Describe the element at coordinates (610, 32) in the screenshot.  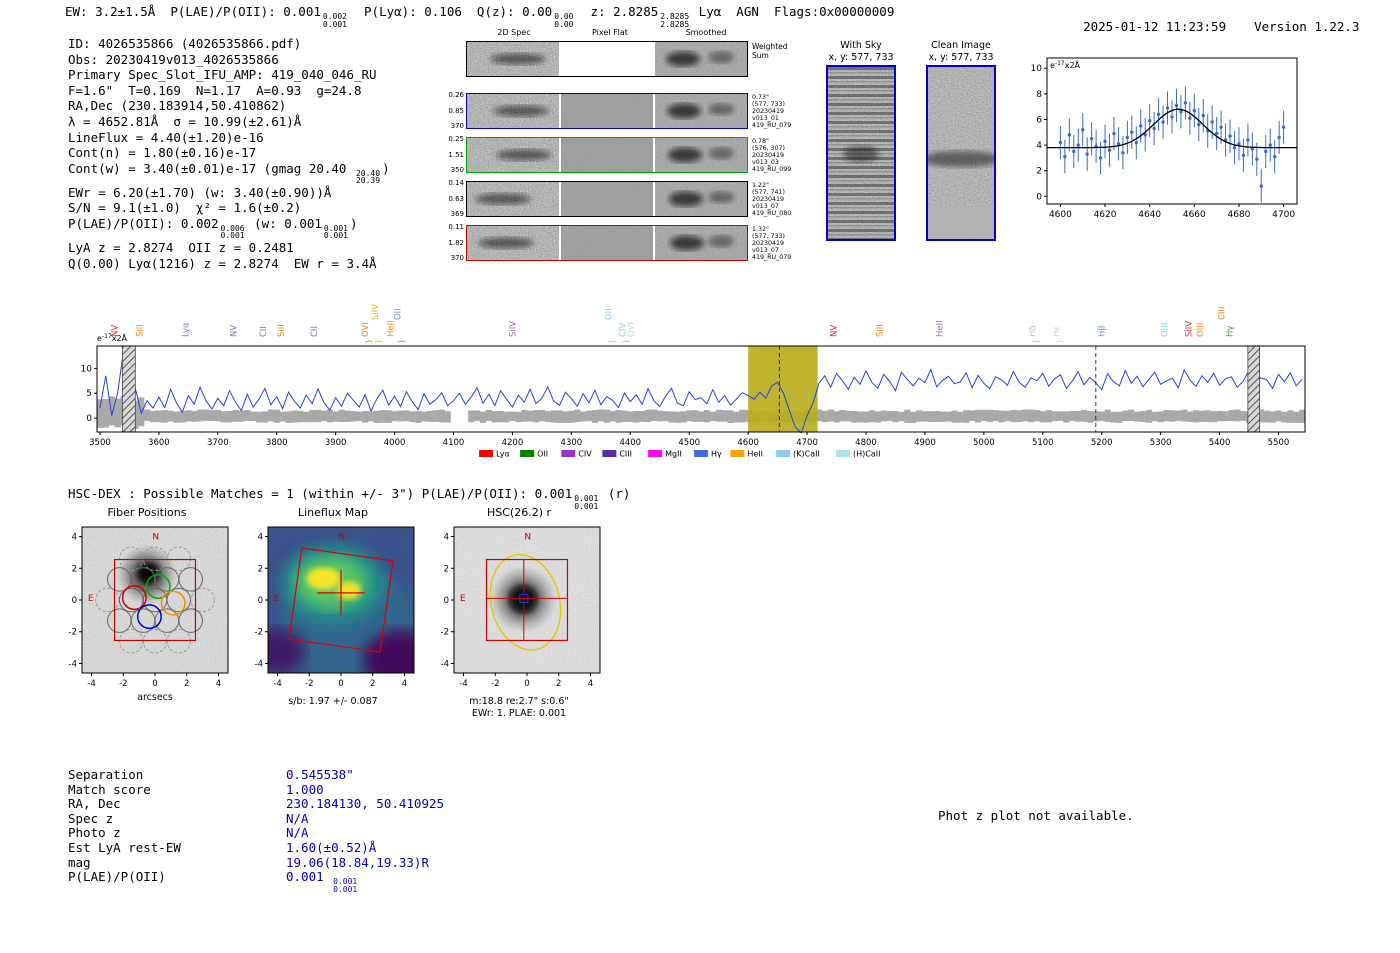
I see `cutout-col-header: Pixel Flat` at that location.